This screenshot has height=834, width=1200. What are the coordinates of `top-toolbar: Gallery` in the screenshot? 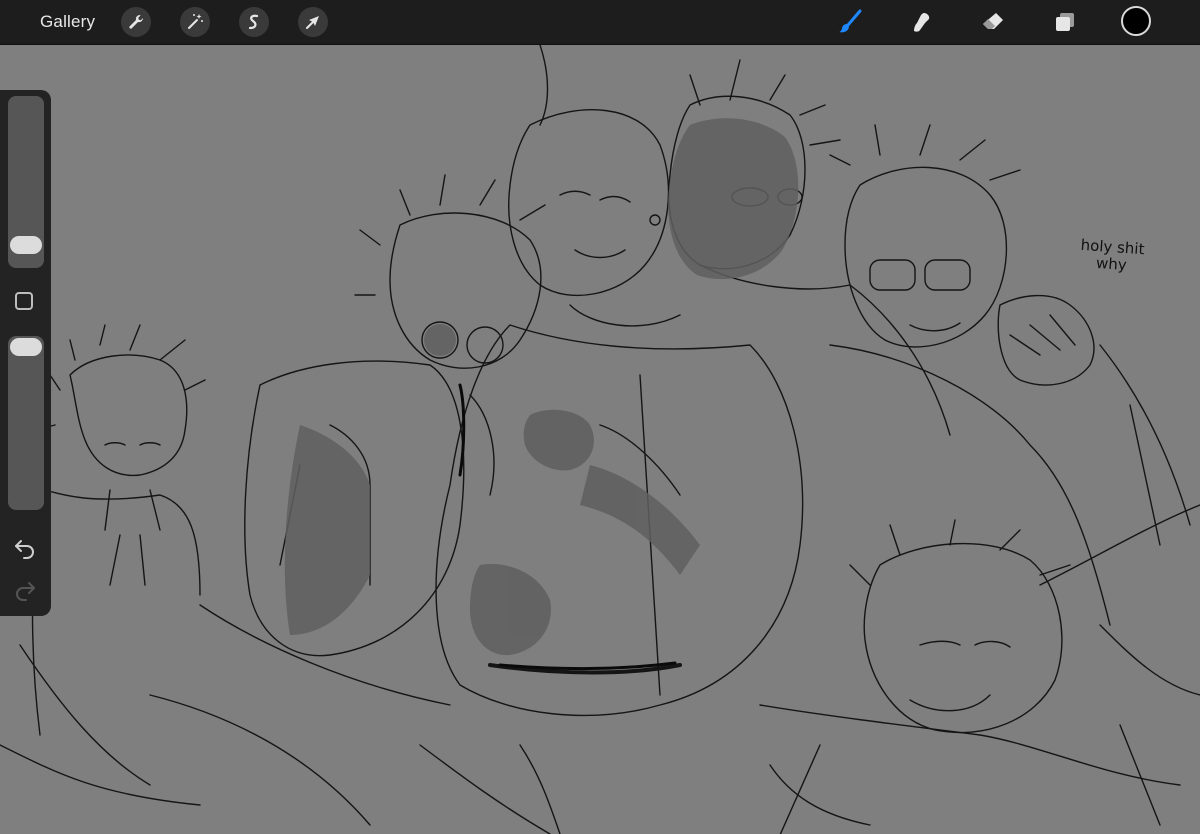 It's located at (600, 22).